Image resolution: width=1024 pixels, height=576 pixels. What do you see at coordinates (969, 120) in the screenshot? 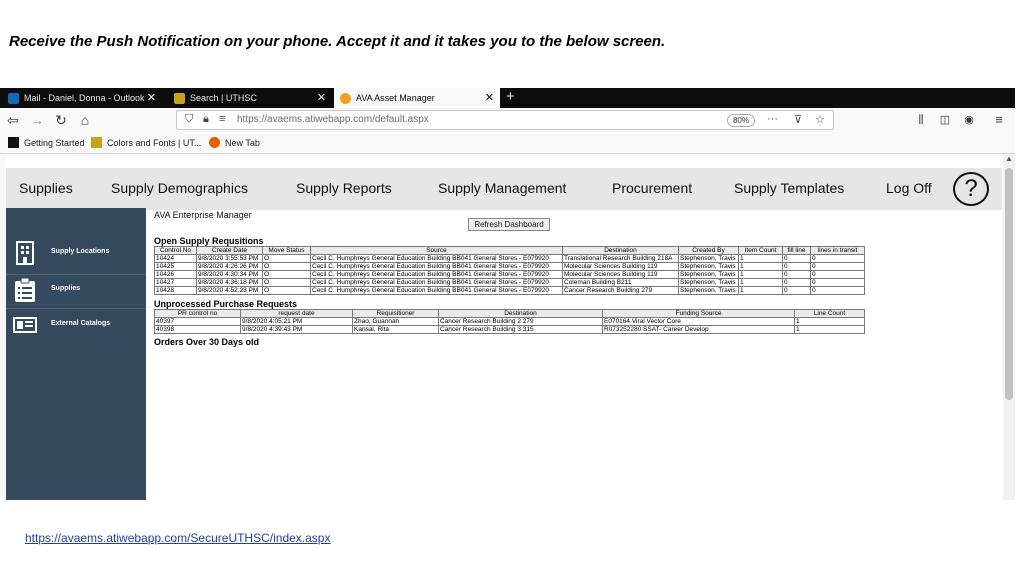
I see `account-icon: ◉` at bounding box center [969, 120].